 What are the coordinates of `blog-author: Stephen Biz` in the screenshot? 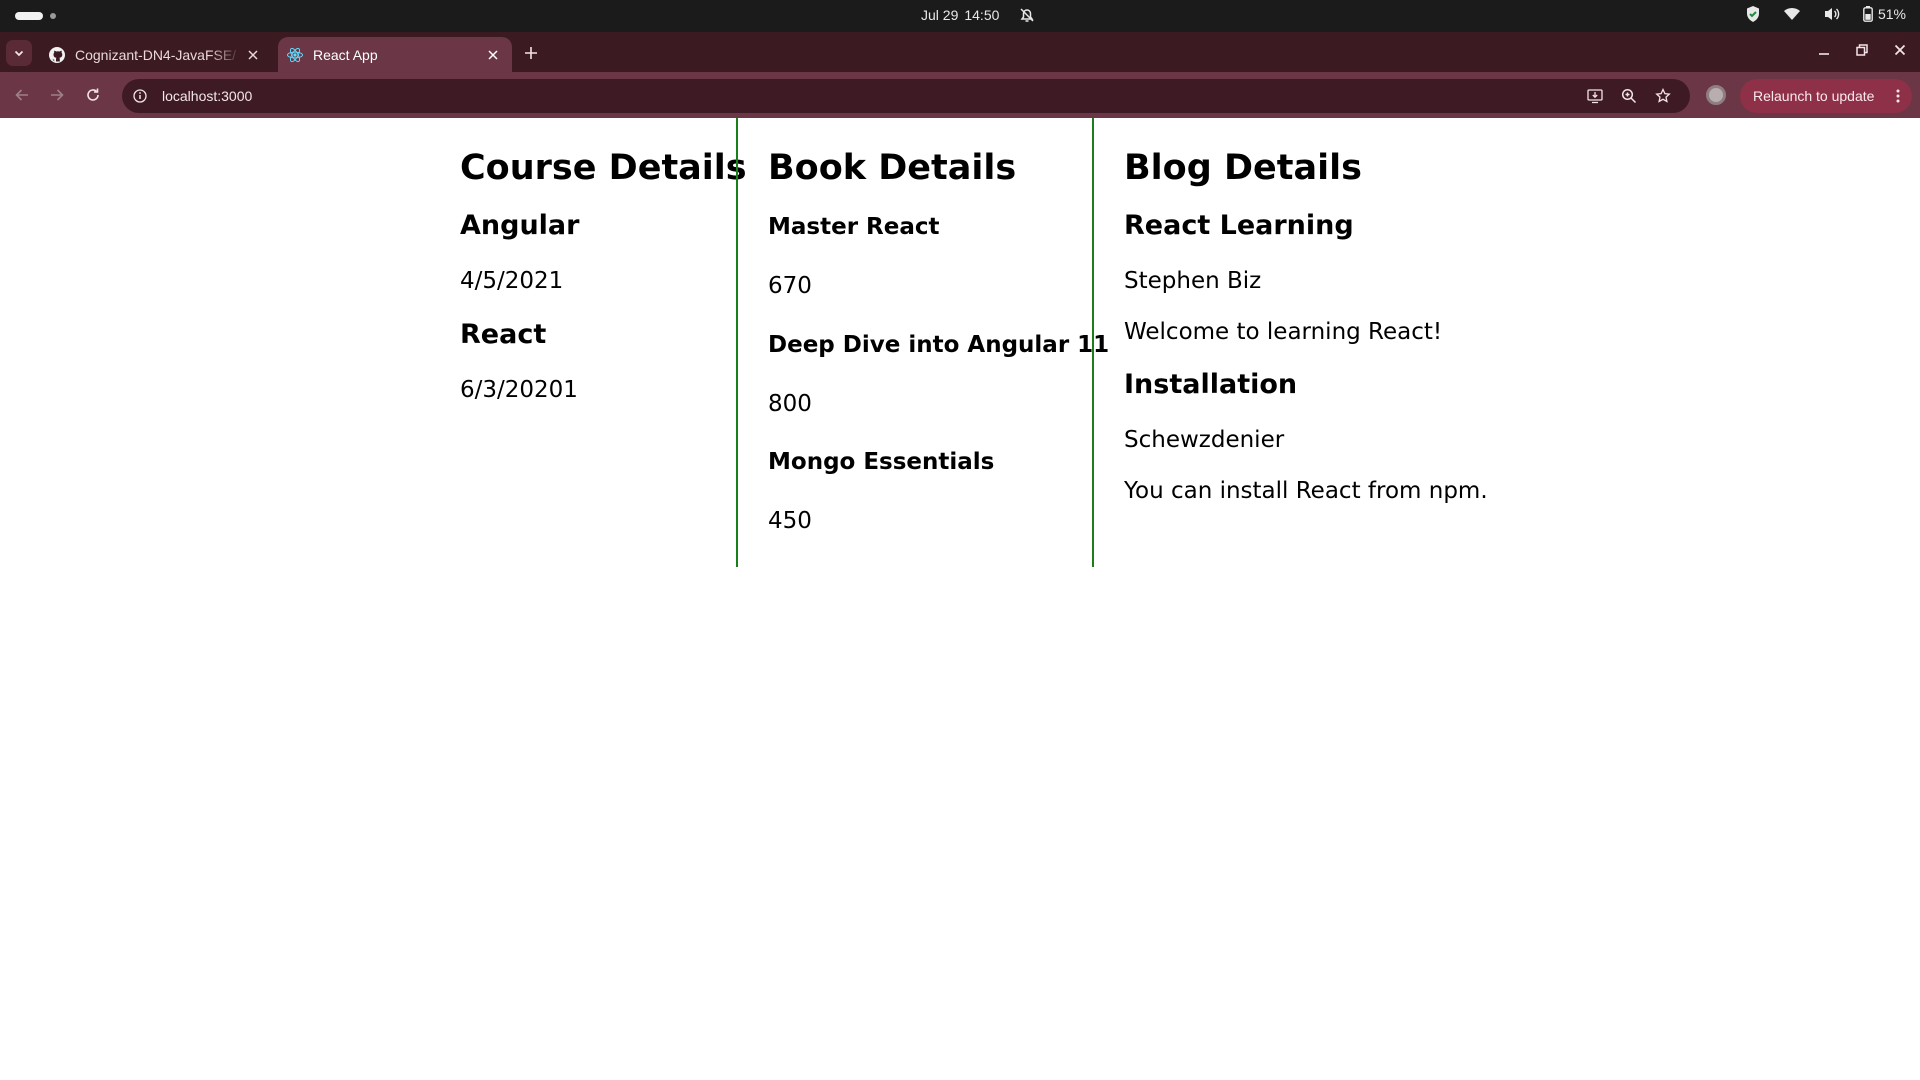 It's located at (1193, 281).